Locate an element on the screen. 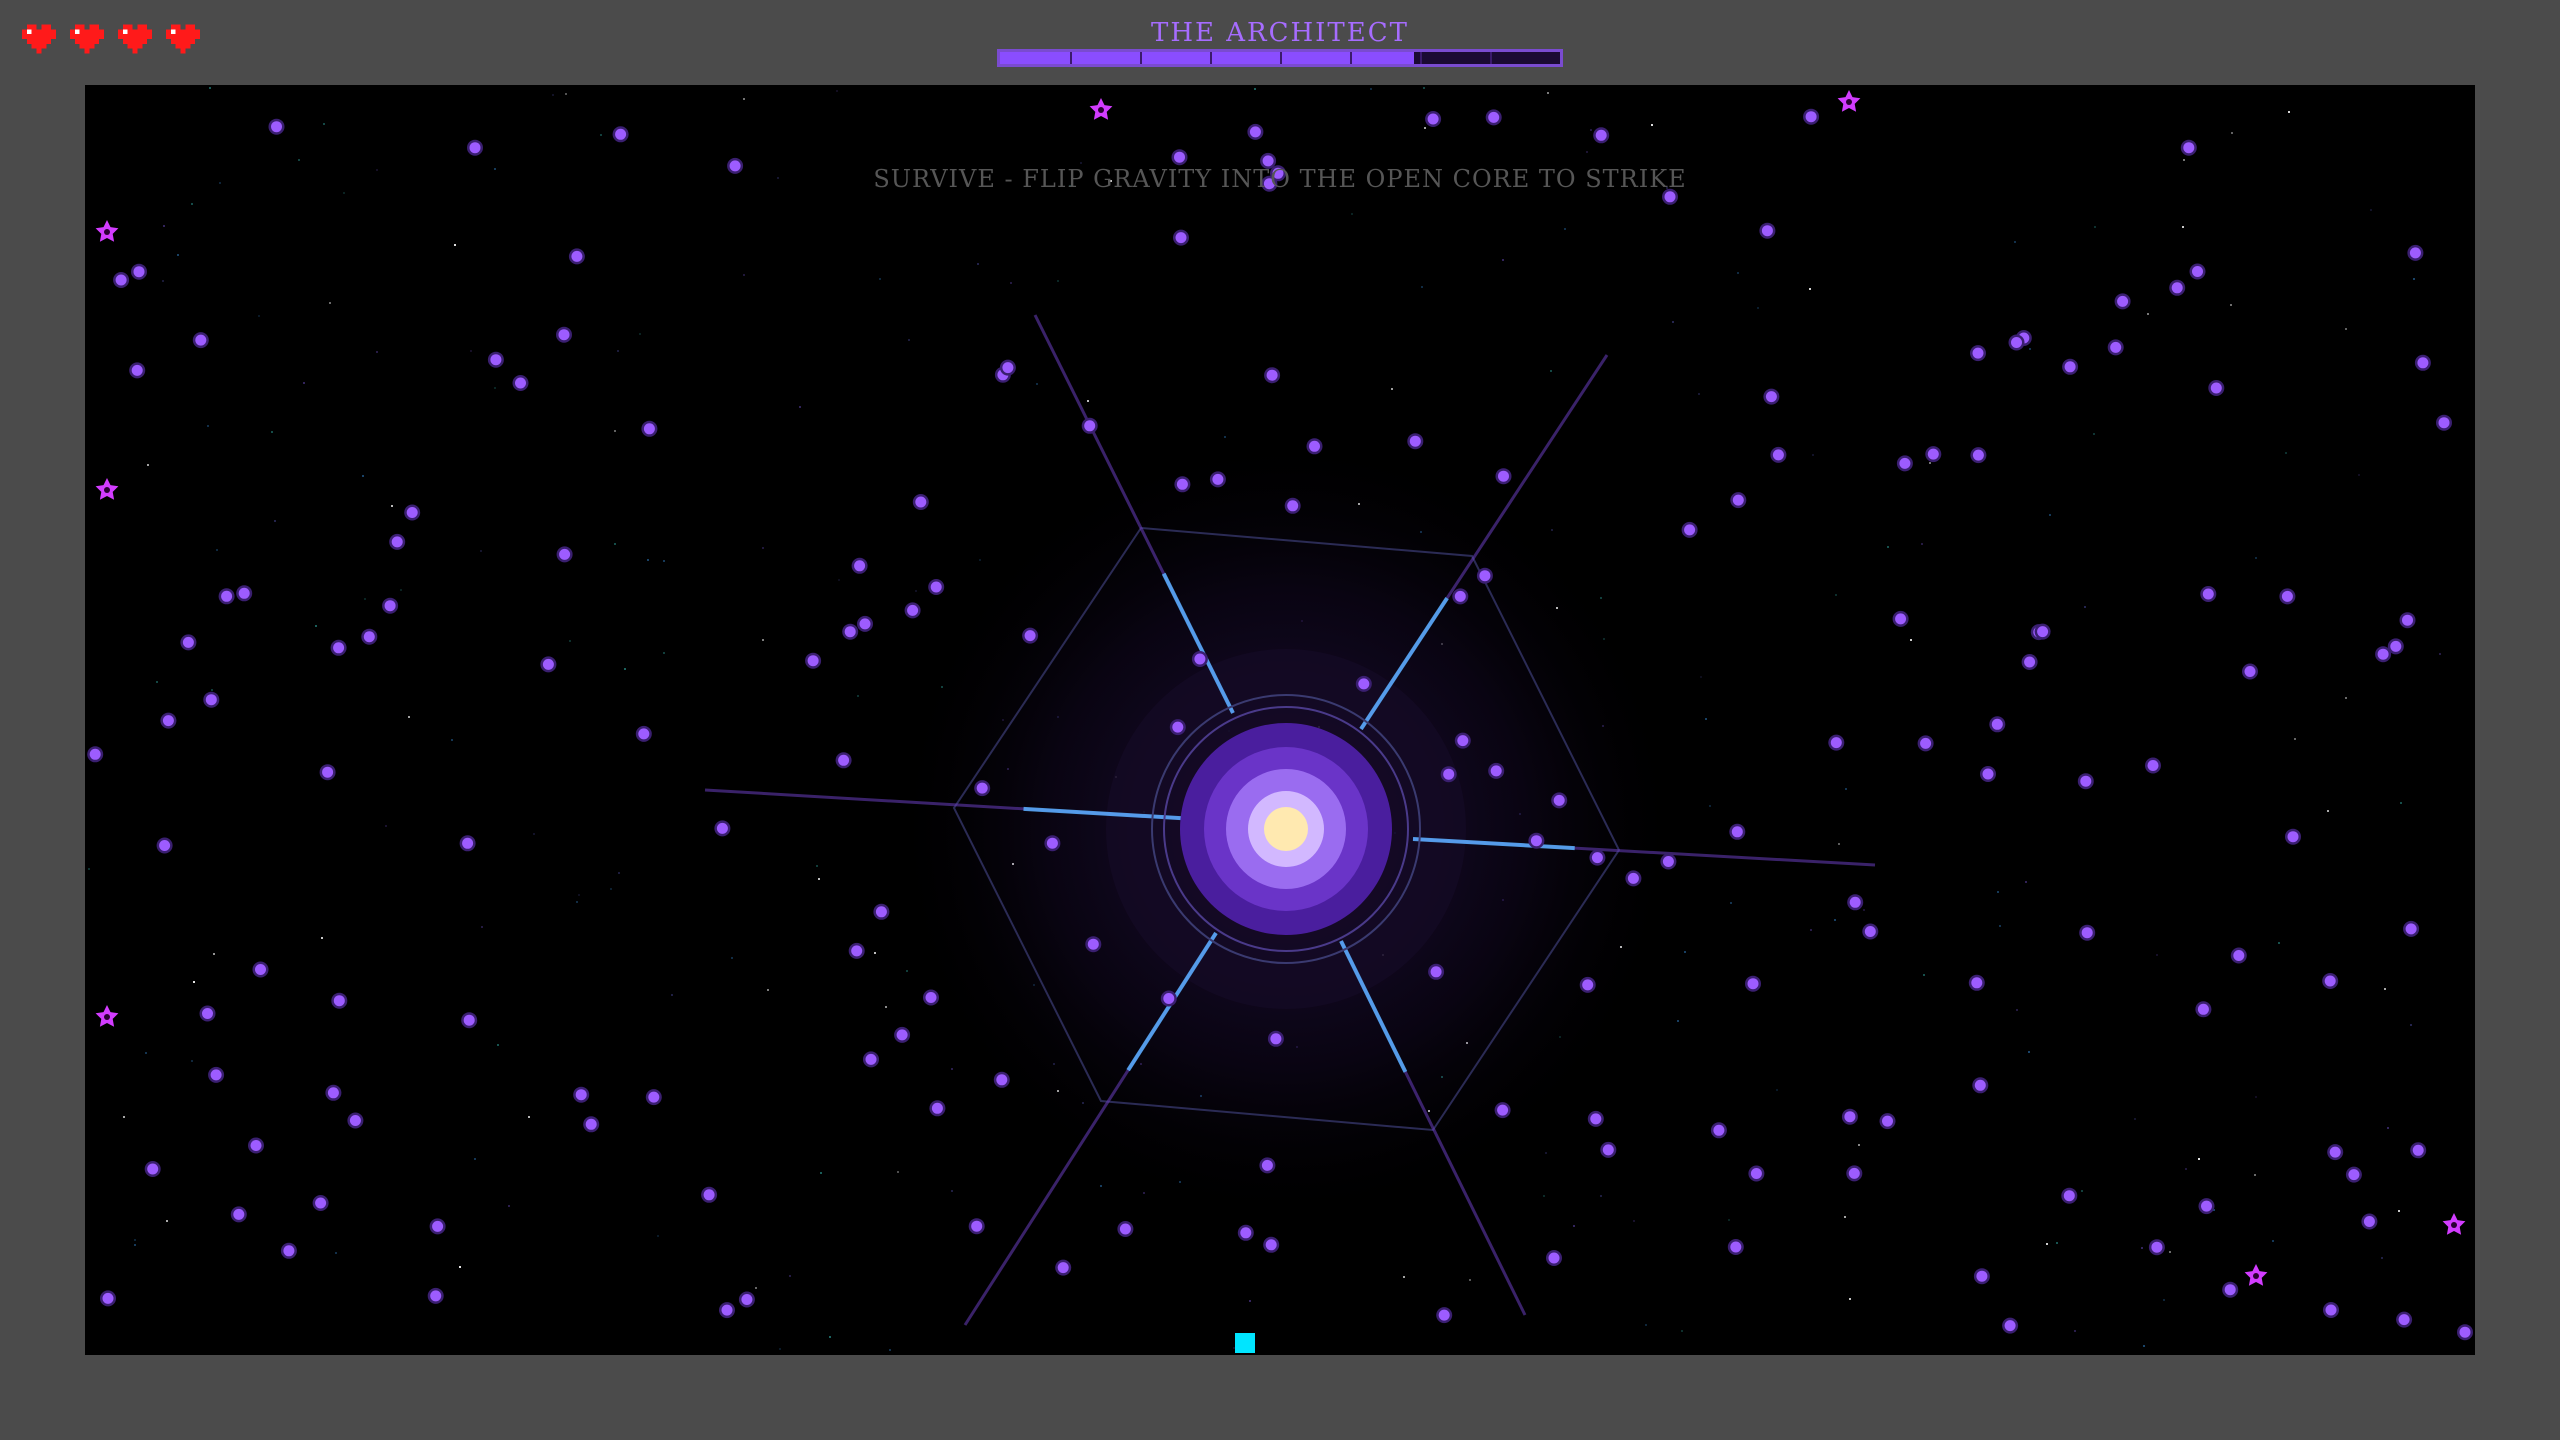 The width and height of the screenshot is (2560, 1440). boss-health-fill is located at coordinates (1207, 58).